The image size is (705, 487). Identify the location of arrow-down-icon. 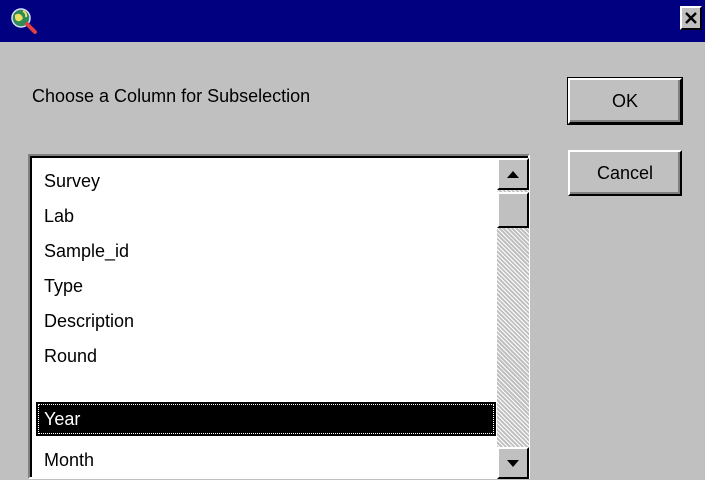
(513, 463).